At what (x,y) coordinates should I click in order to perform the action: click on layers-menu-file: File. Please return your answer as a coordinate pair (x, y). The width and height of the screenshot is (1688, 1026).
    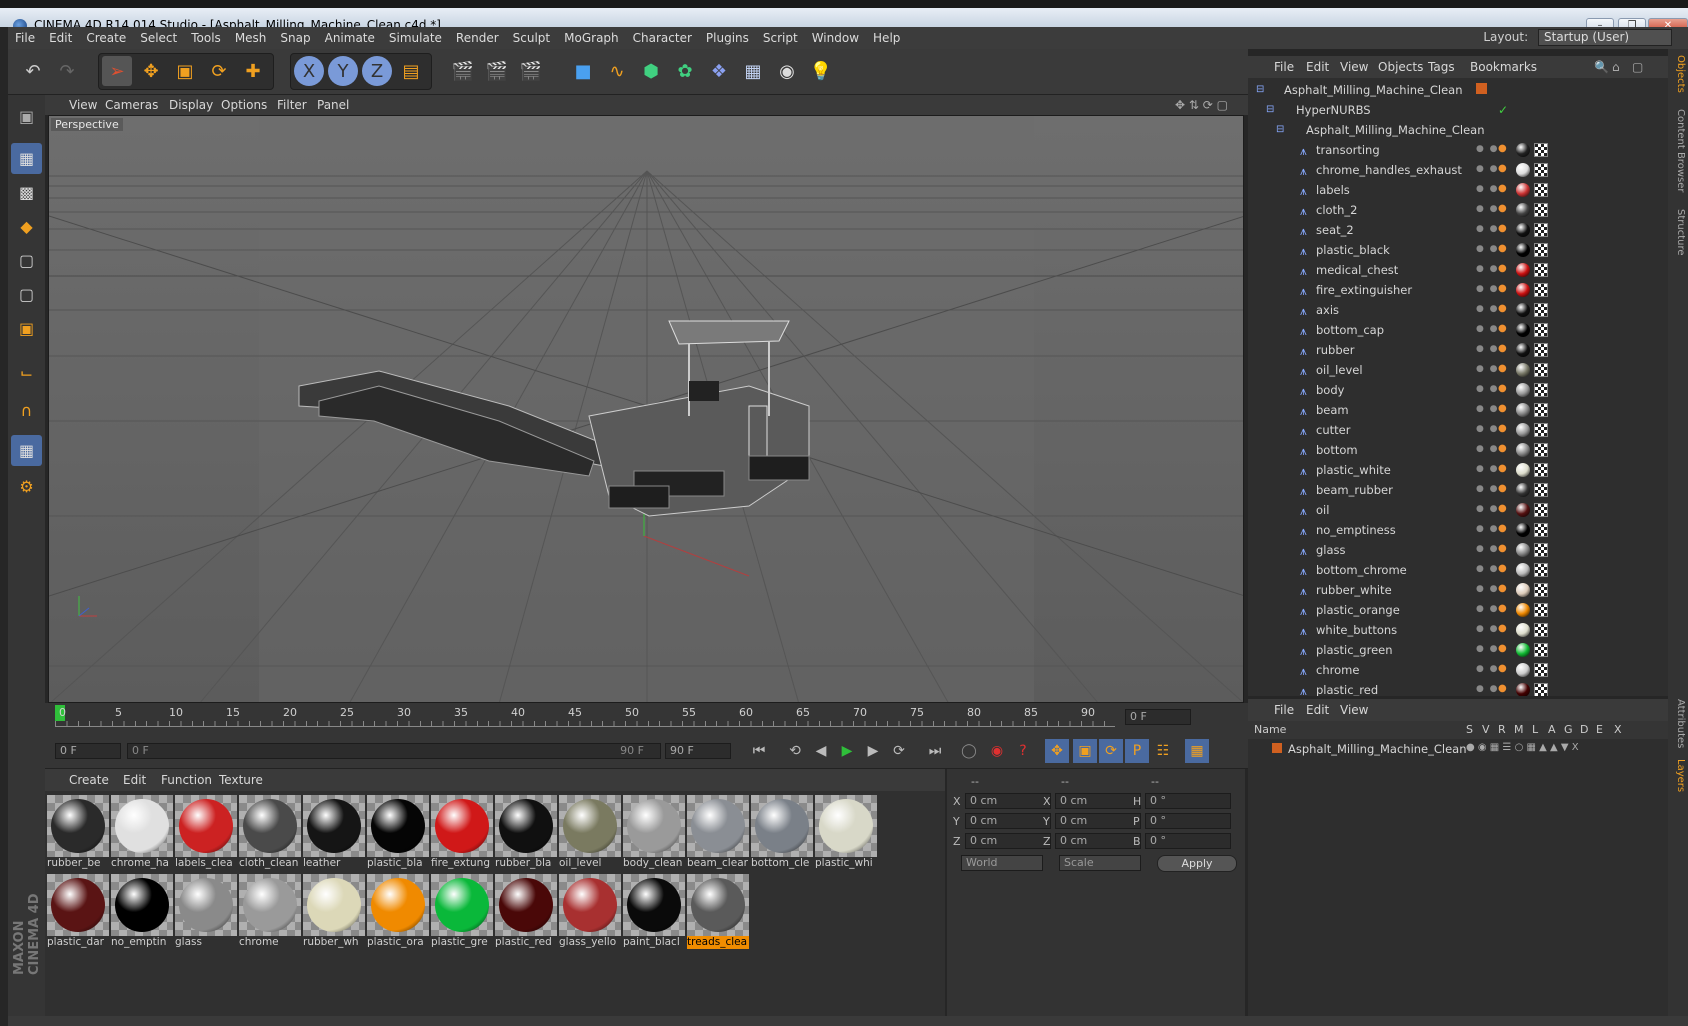
    Looking at the image, I should click on (1284, 710).